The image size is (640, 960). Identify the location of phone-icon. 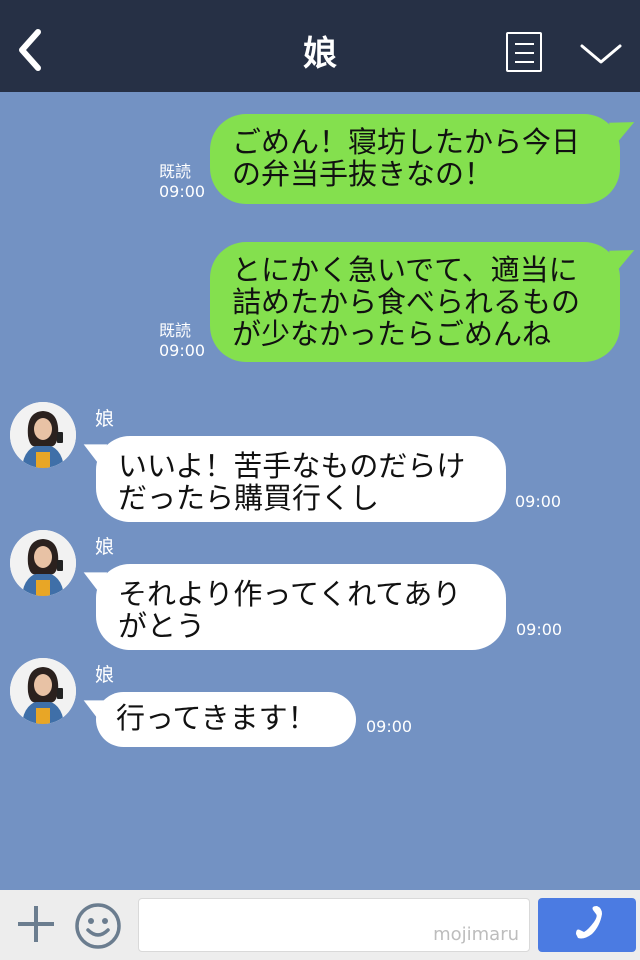
(589, 922).